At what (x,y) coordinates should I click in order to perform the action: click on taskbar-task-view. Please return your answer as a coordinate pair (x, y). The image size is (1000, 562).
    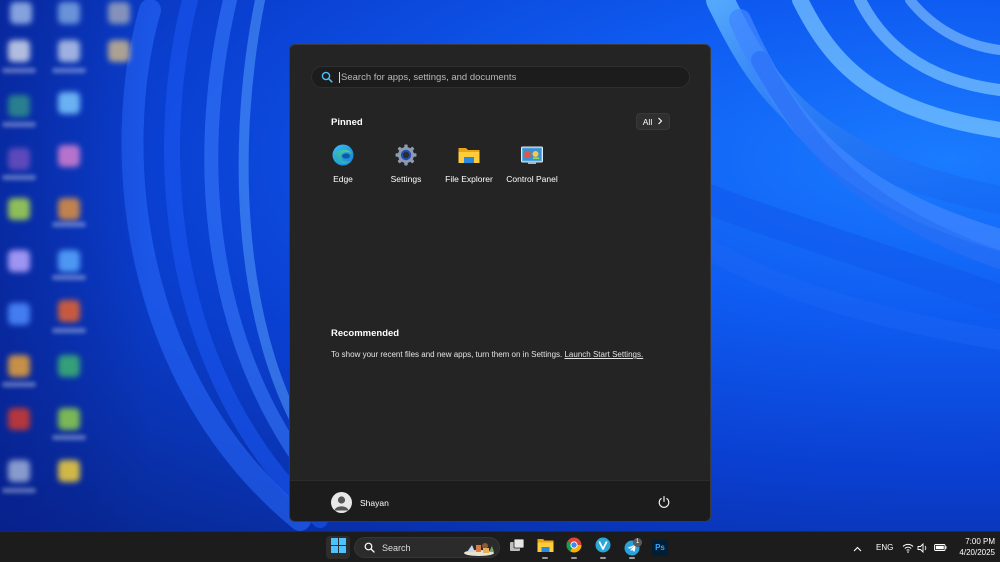
    Looking at the image, I should click on (517, 547).